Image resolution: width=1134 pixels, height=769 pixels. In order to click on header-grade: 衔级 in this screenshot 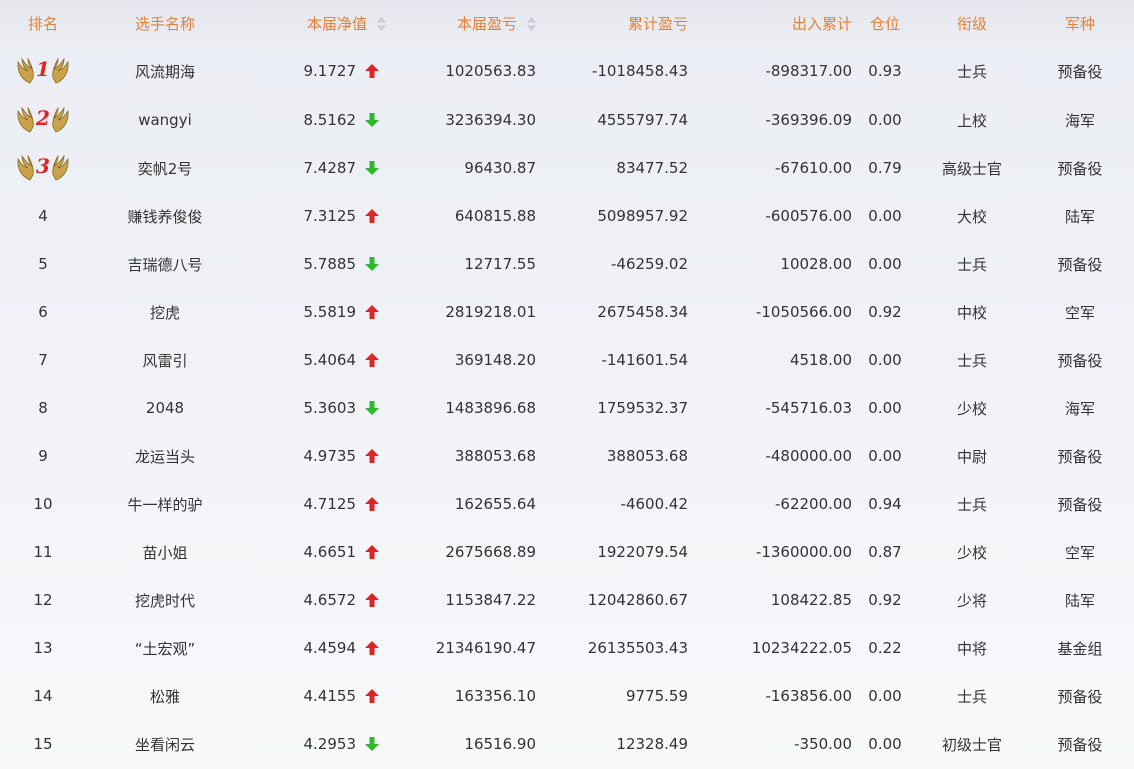, I will do `click(971, 23)`.